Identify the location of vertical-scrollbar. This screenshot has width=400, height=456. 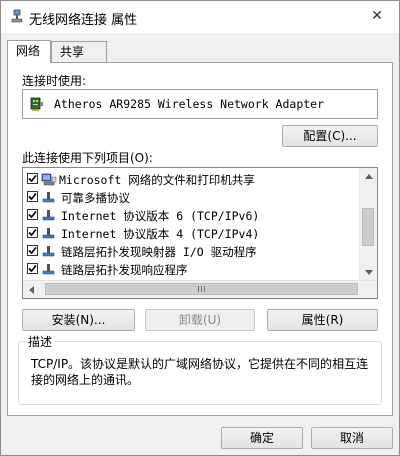
(368, 224).